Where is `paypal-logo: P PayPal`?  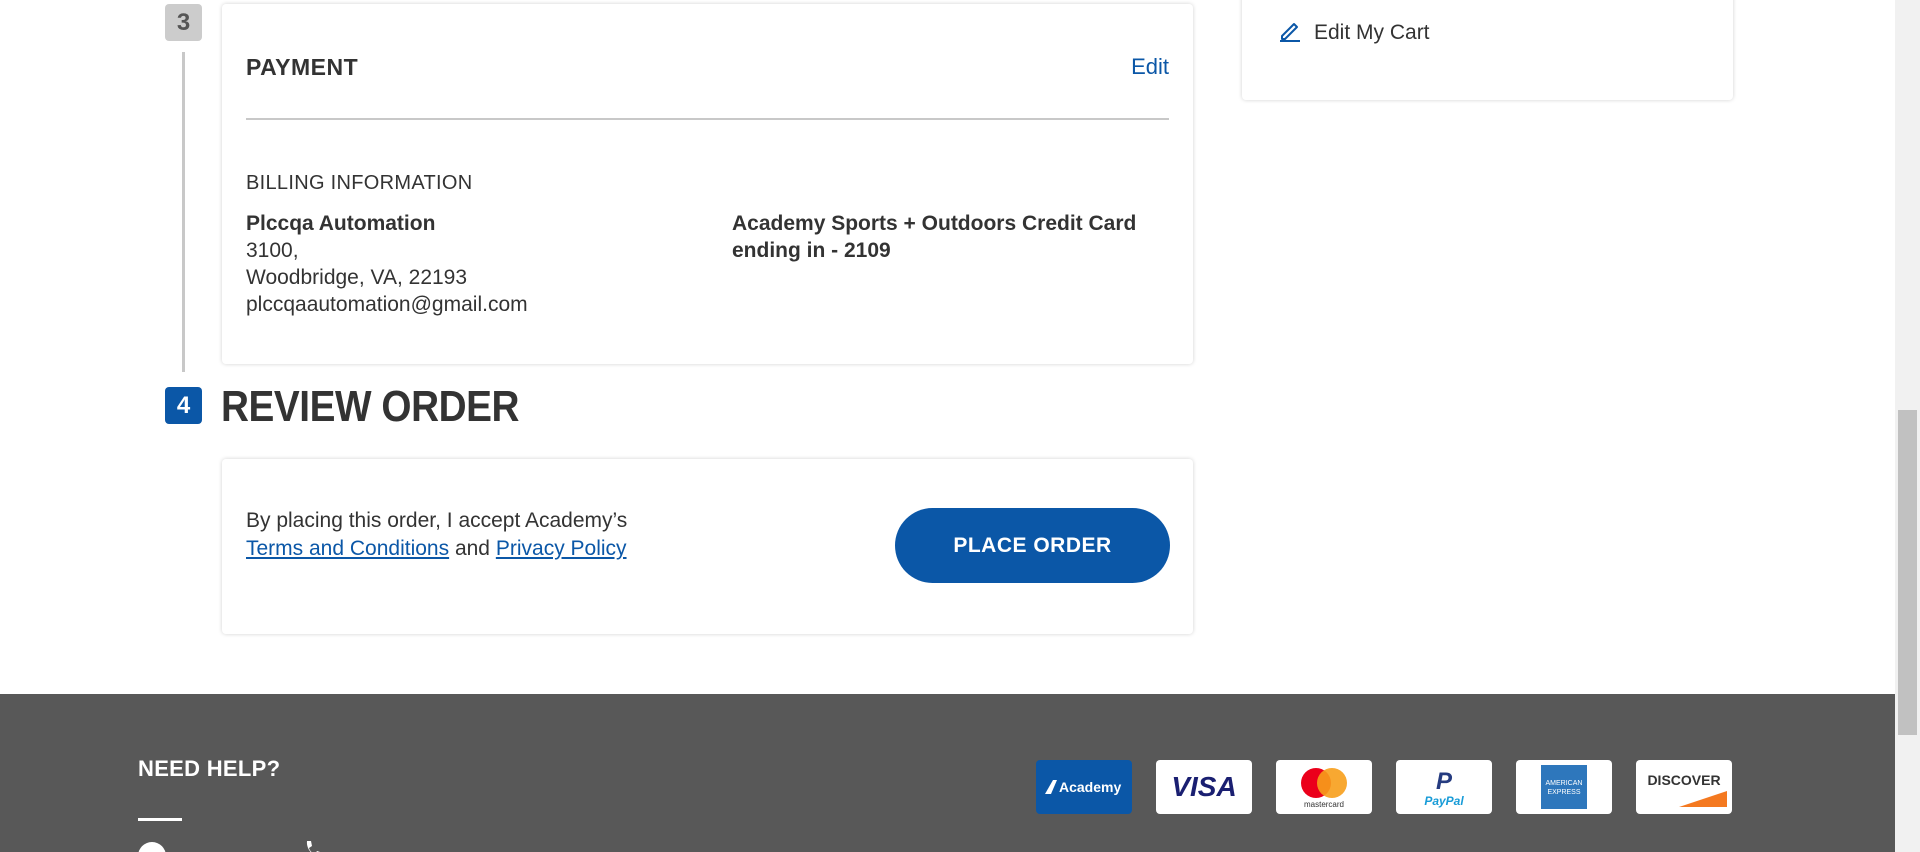
paypal-logo: P PayPal is located at coordinates (1444, 787).